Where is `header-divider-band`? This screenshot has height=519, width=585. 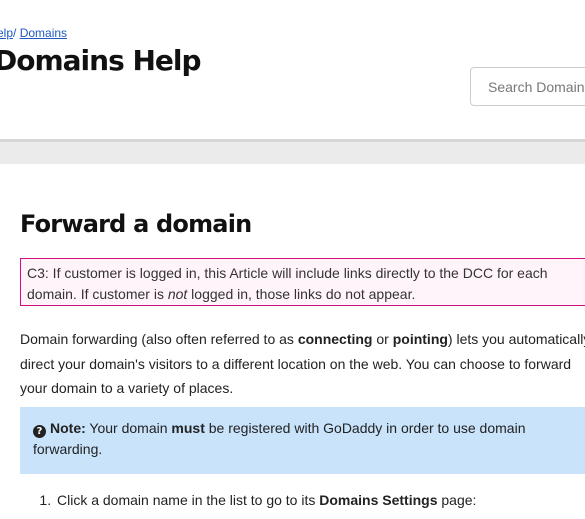
header-divider-band is located at coordinates (292, 151).